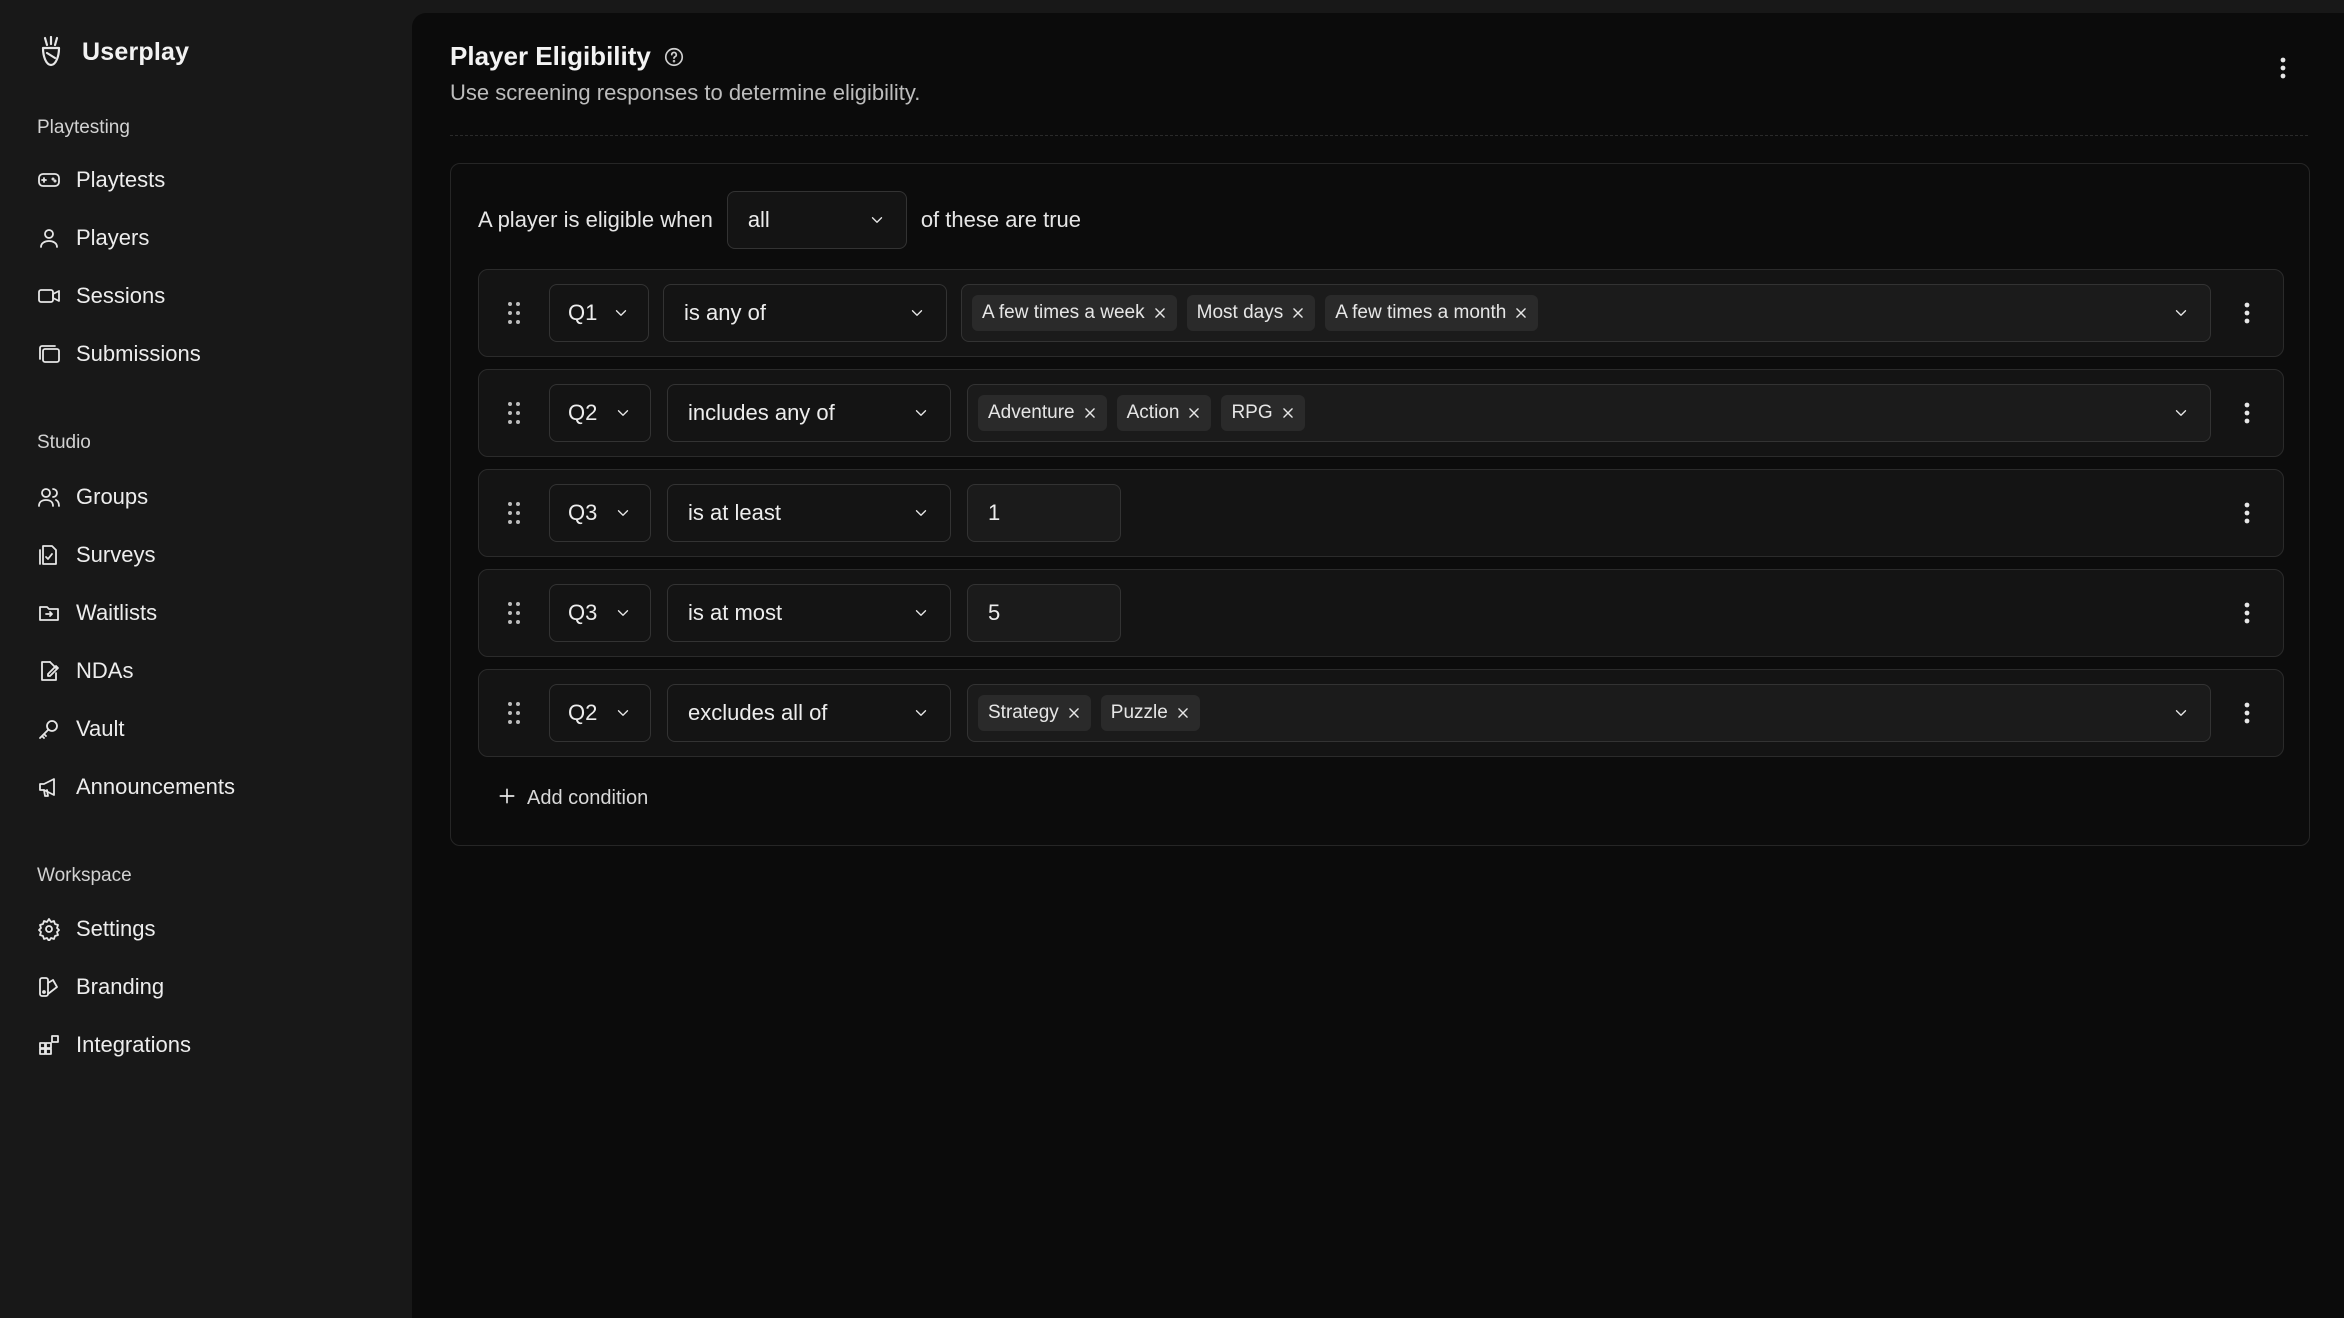 The image size is (2344, 1318). I want to click on sidebar-item-playtests: Playtests, so click(206, 180).